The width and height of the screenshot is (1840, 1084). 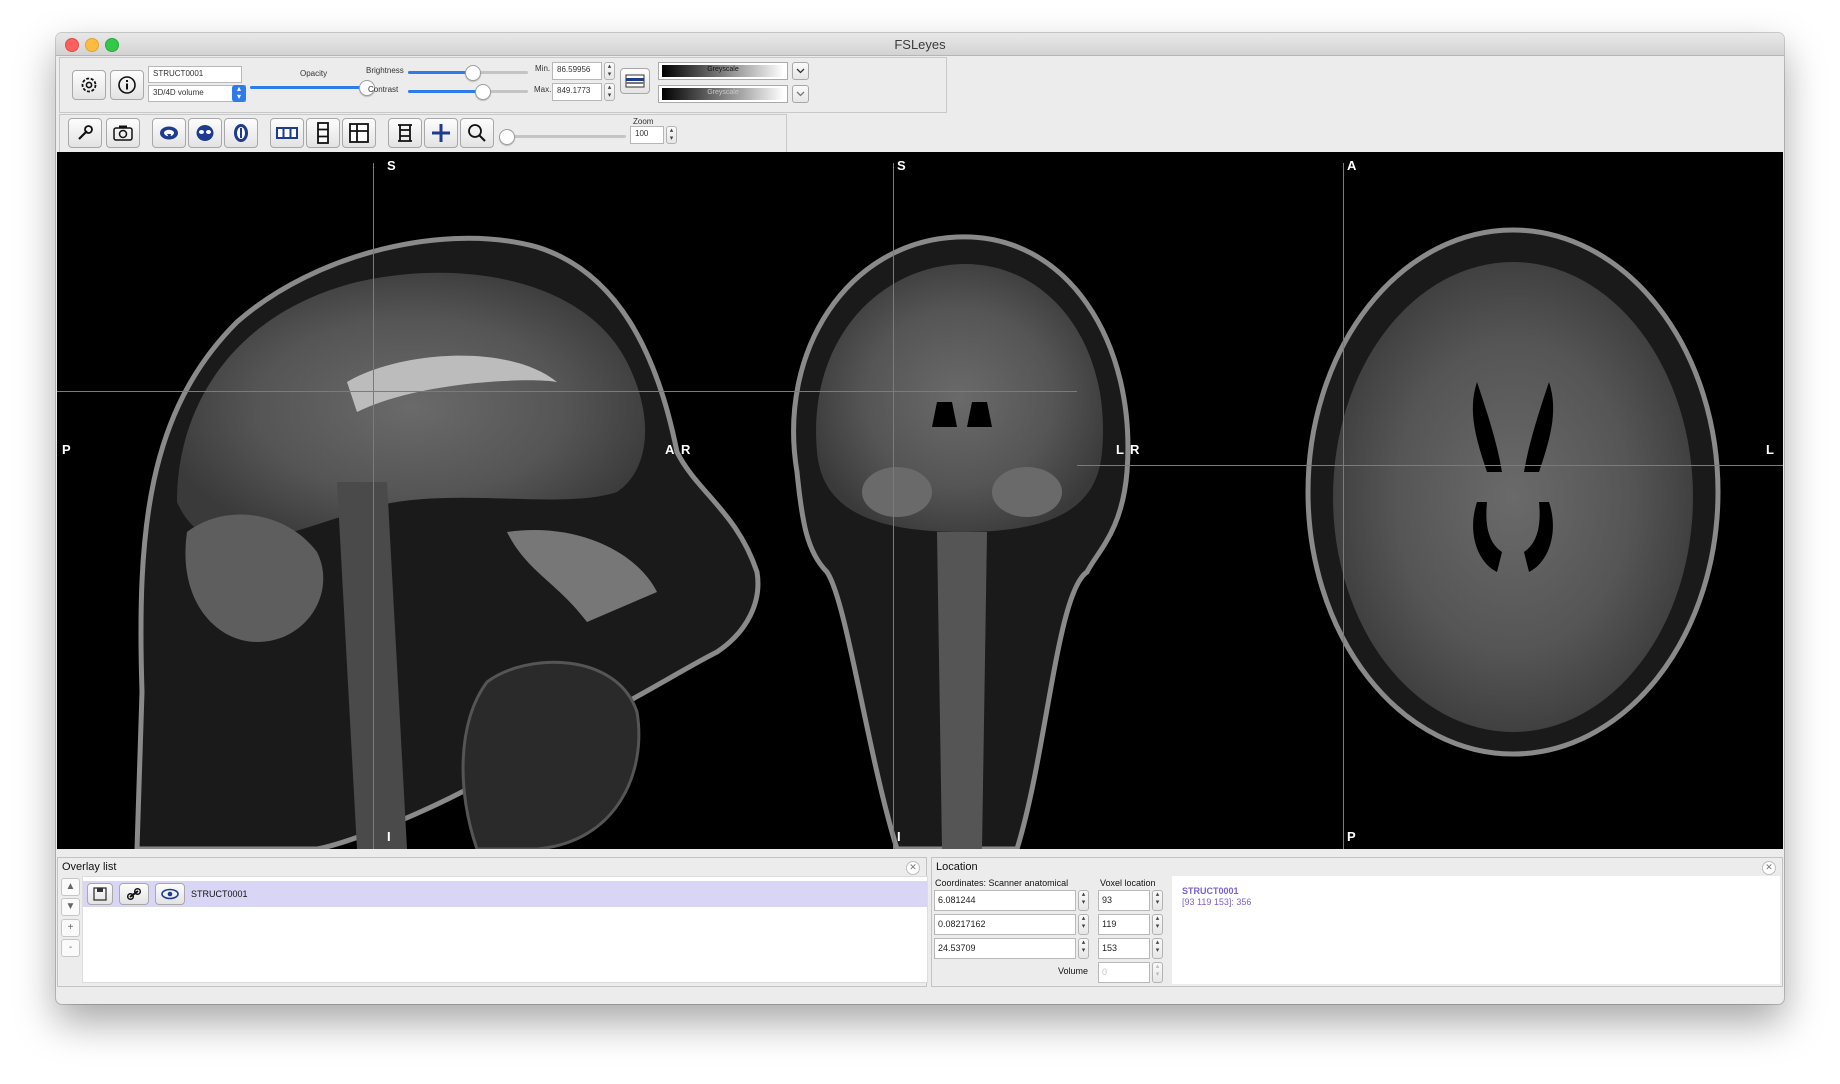 I want to click on camera-icon, so click(x=123, y=133).